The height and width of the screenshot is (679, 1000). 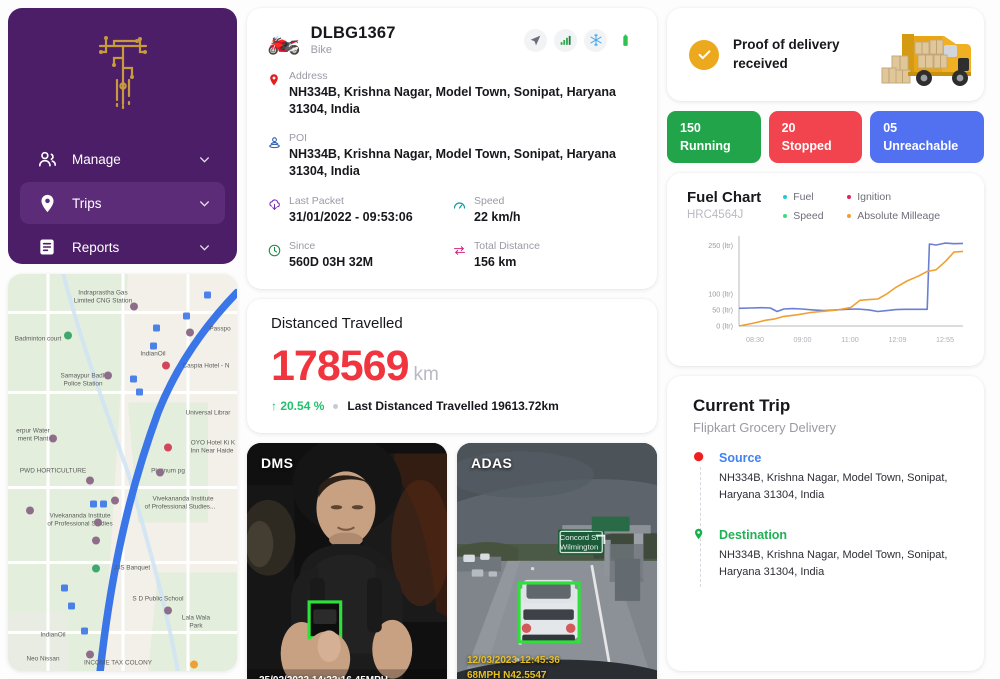 I want to click on pill-count: 05, so click(x=890, y=128).